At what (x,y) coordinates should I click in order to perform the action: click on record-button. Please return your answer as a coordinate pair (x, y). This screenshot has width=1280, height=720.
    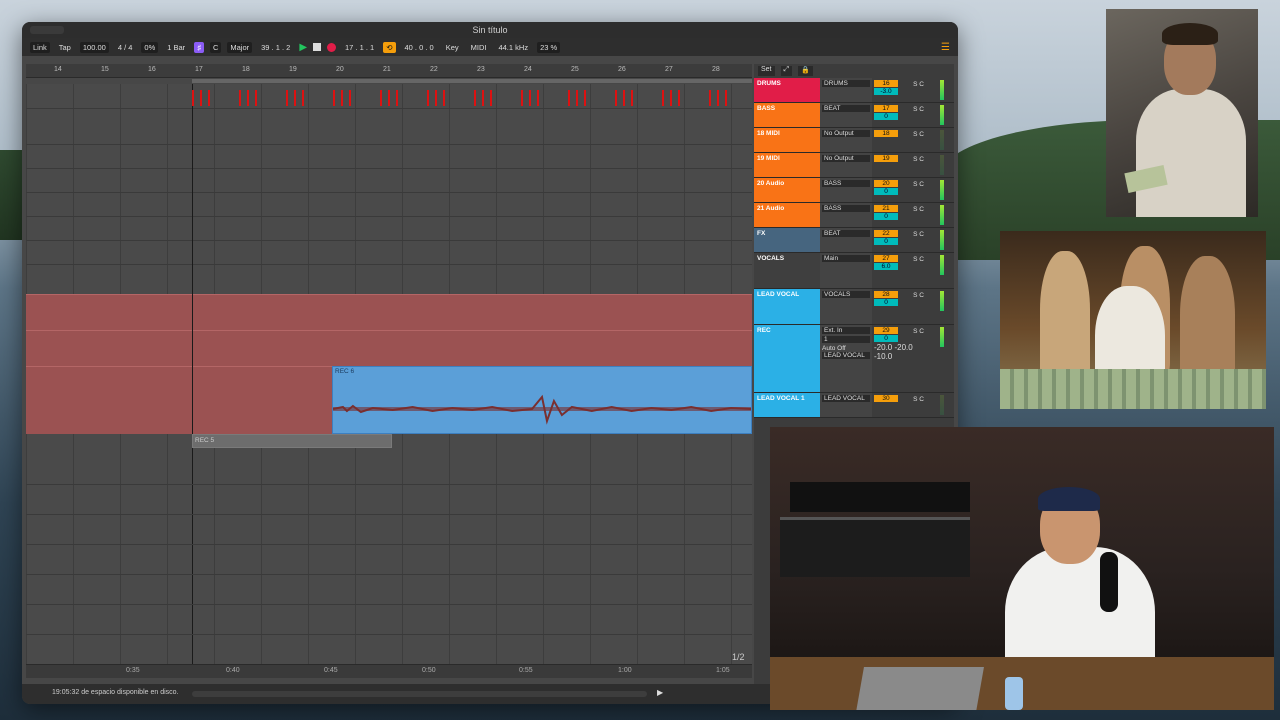
    Looking at the image, I should click on (332, 47).